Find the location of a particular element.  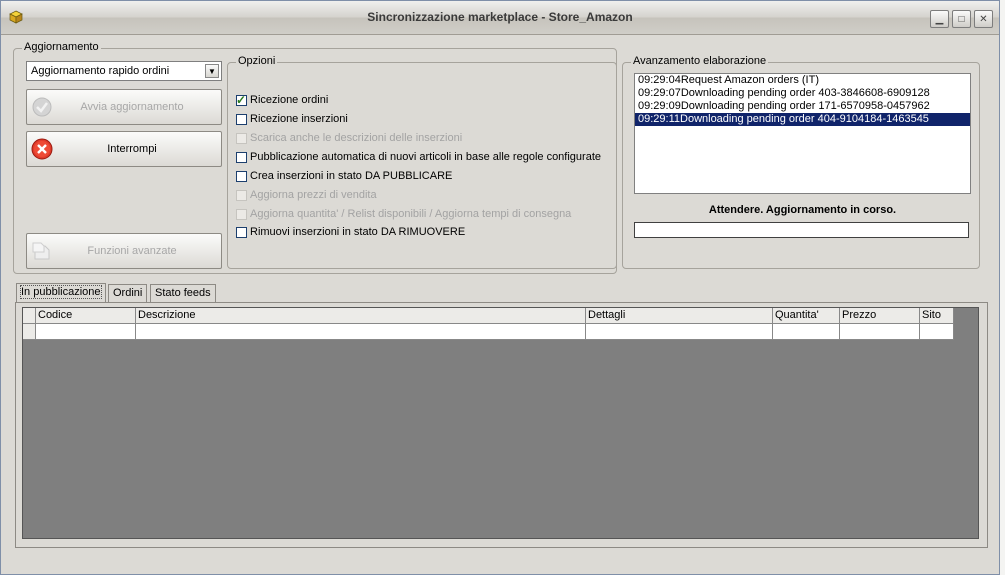

progress-bar is located at coordinates (801, 230).